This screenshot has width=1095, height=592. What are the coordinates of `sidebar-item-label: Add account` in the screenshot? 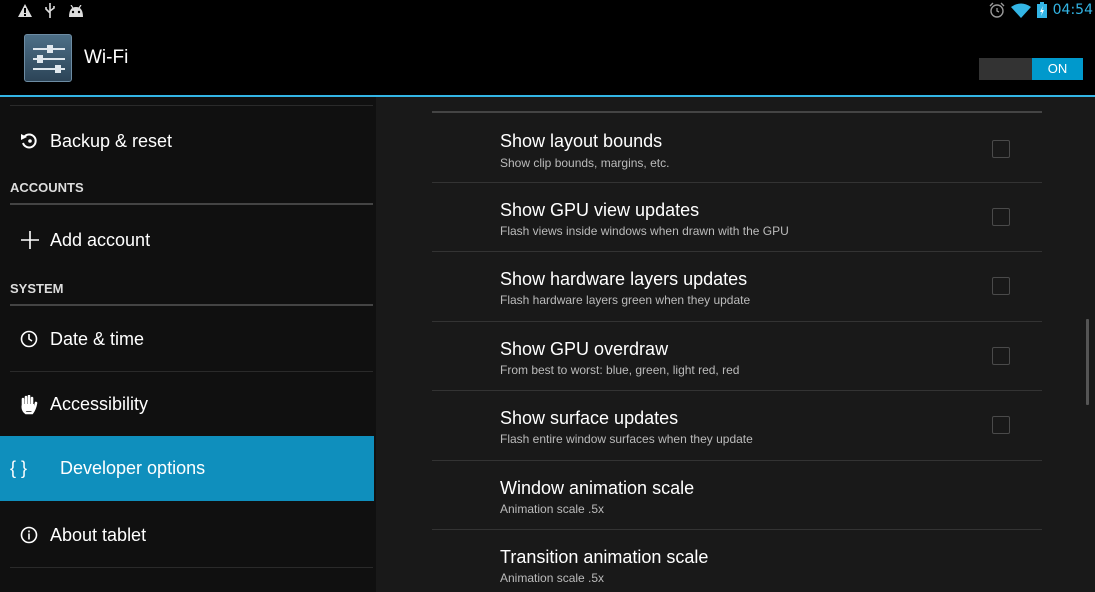 It's located at (100, 239).